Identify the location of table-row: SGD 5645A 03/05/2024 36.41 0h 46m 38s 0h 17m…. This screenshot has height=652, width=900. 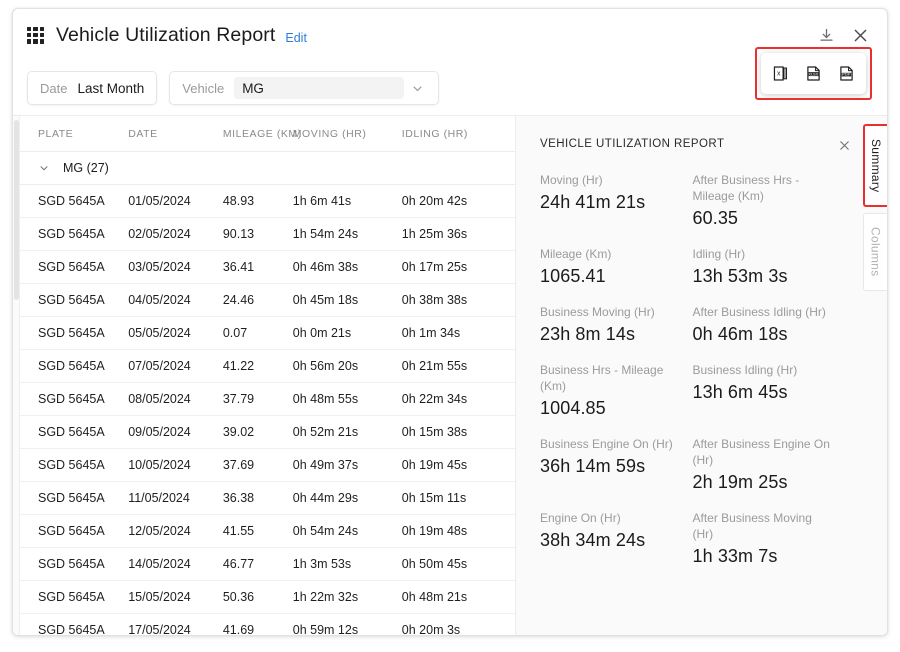
(264, 267).